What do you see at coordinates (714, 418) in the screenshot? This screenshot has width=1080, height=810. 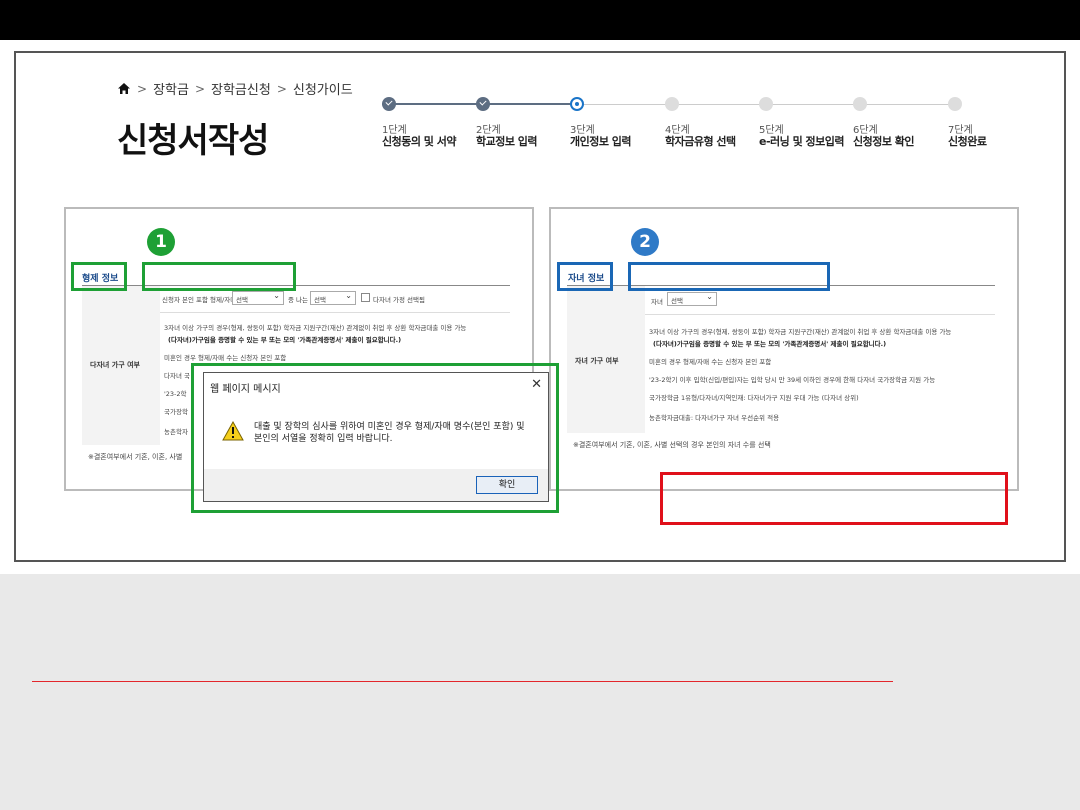 I see `note-item: 농촌학자금대출: 다자녀가구 자녀 우선순위 적용` at bounding box center [714, 418].